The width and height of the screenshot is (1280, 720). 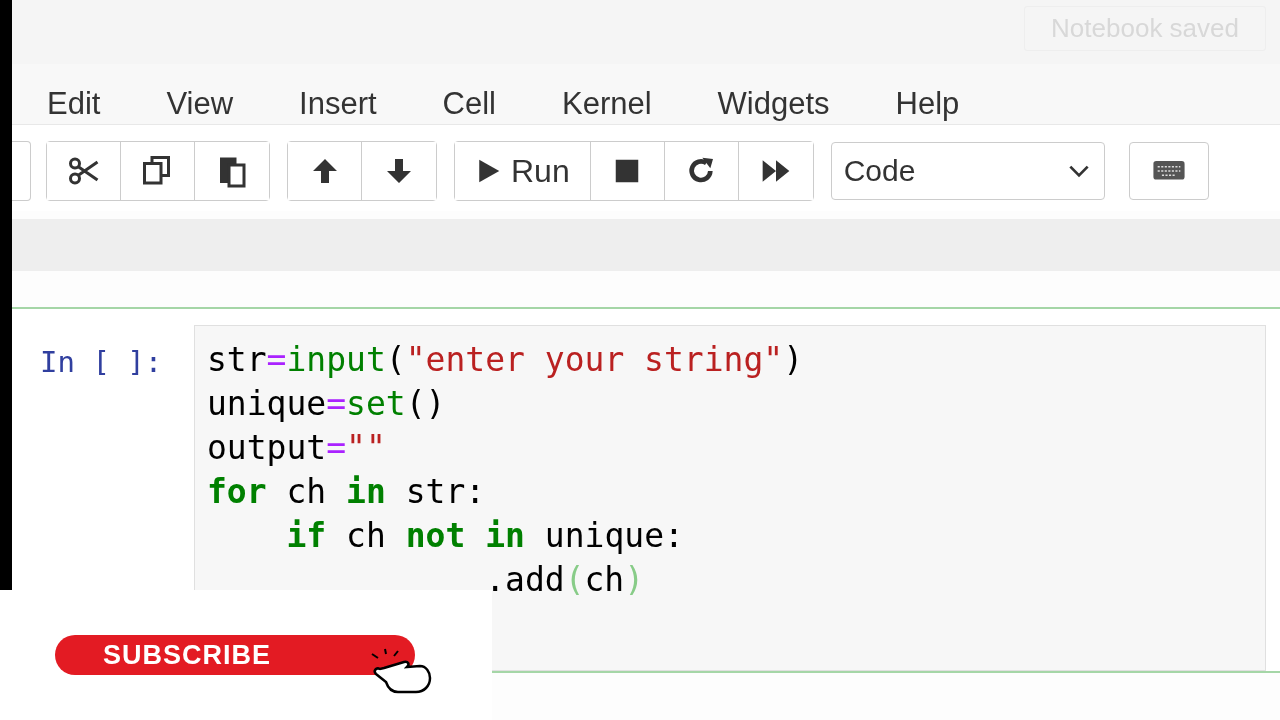 I want to click on code-line: if ch not in unique:, so click(x=484, y=536).